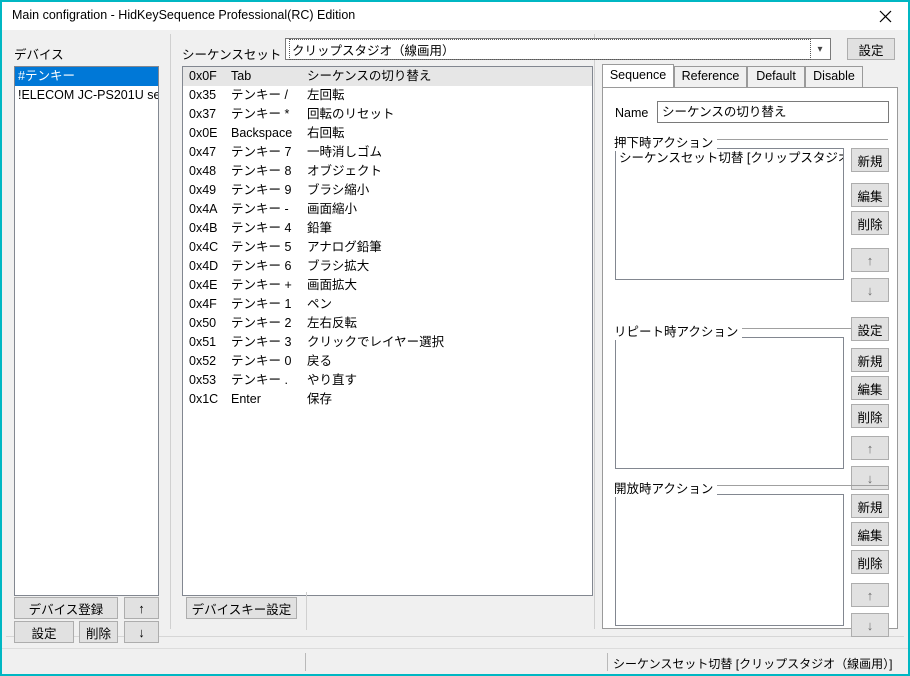 The height and width of the screenshot is (676, 910). I want to click on row-code: 0x37, so click(203, 114).